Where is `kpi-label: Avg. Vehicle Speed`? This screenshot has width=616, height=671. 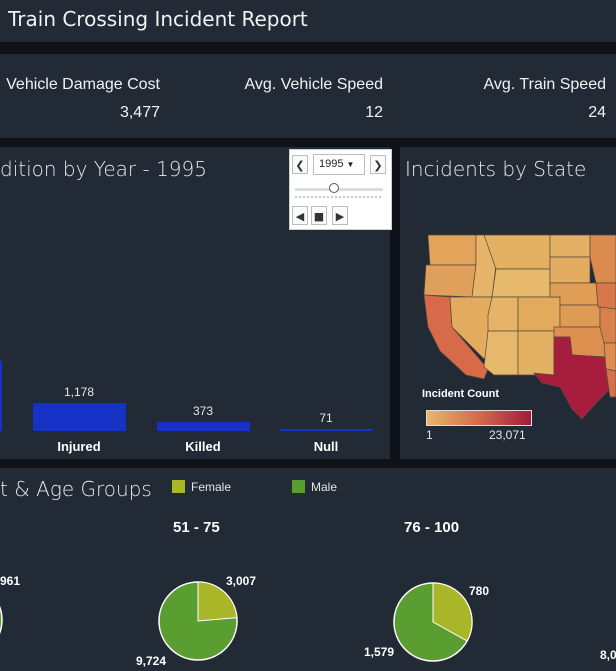
kpi-label: Avg. Vehicle Speed is located at coordinates (313, 84).